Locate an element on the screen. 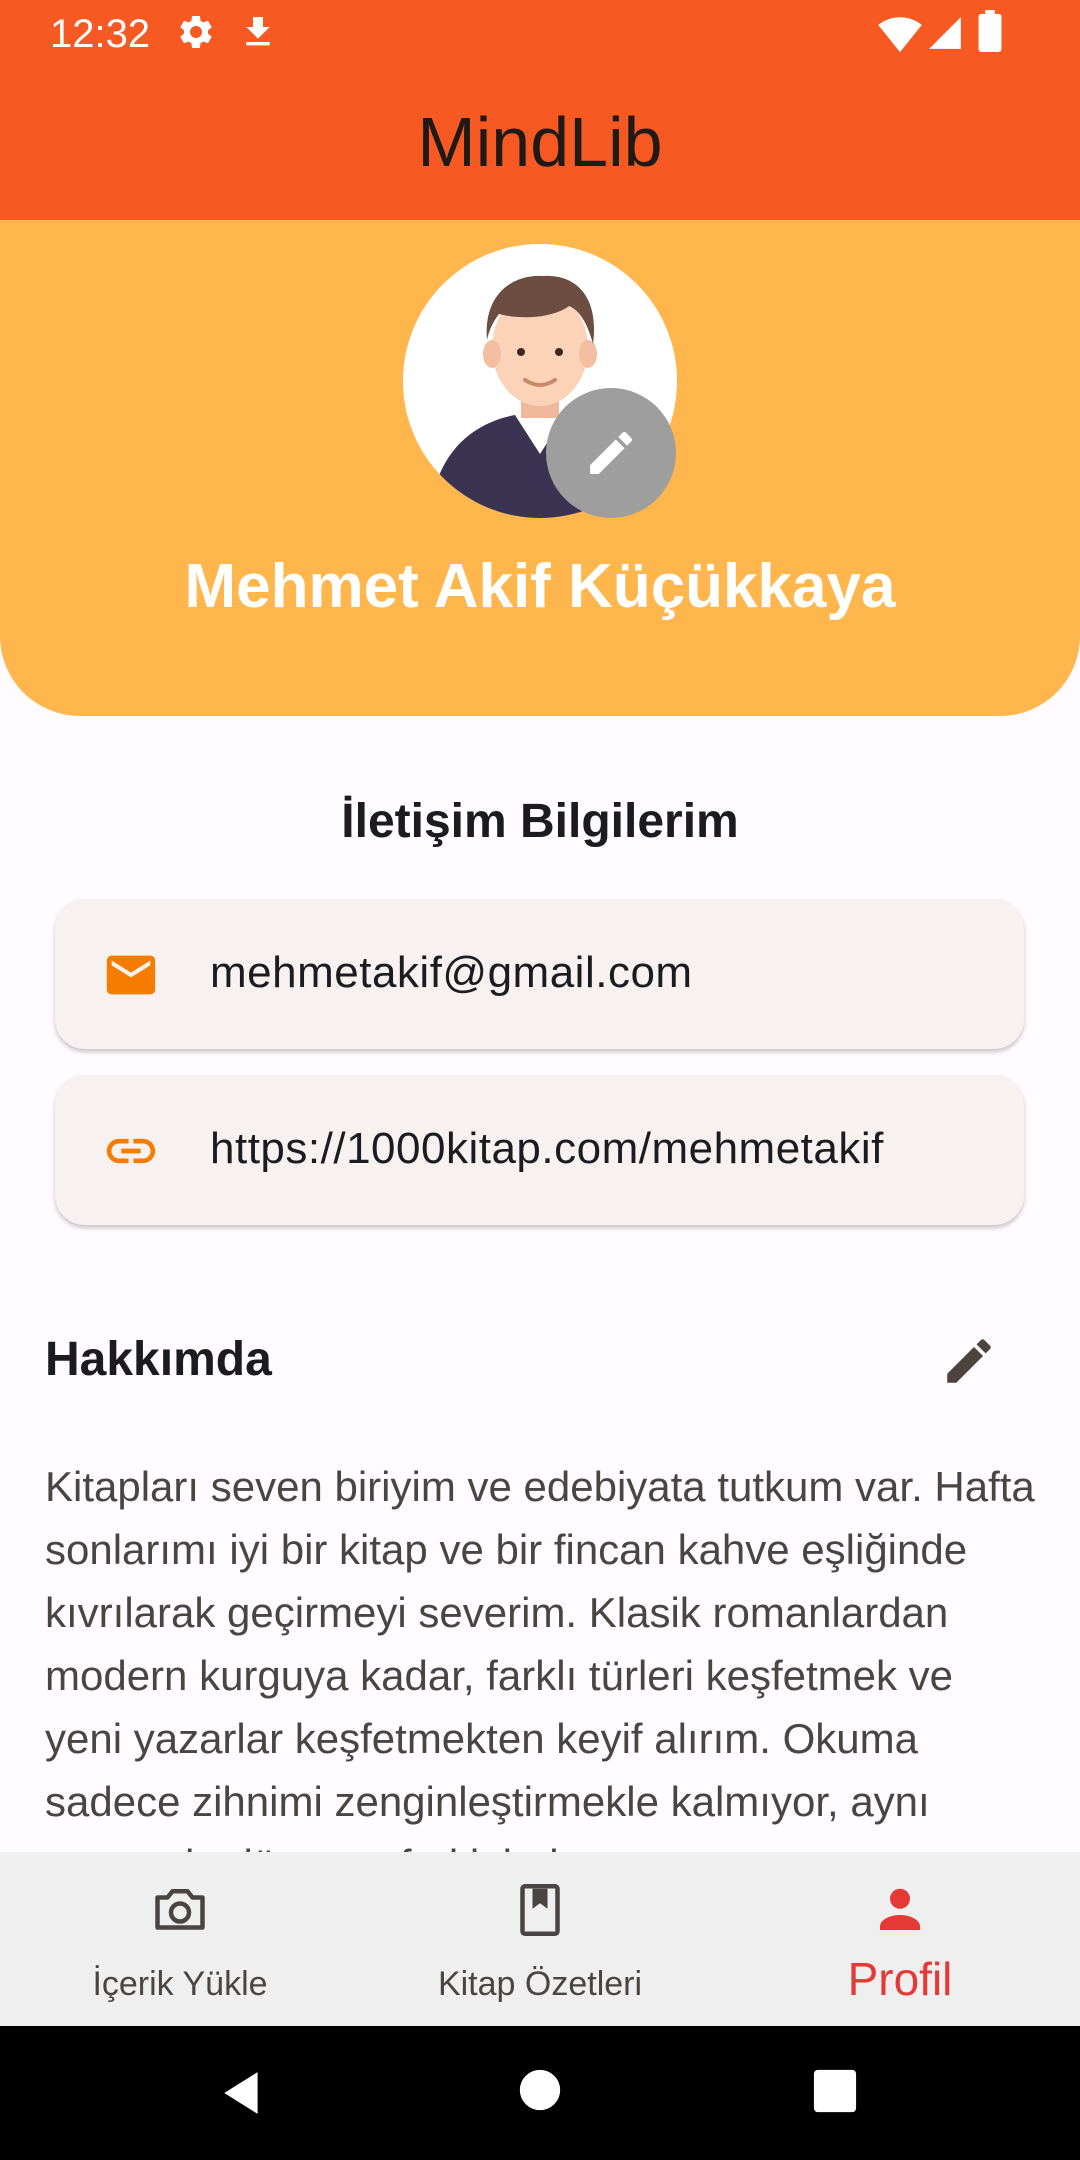  profile-name: Mehmet Akif Küçükkaya is located at coordinates (540, 586).